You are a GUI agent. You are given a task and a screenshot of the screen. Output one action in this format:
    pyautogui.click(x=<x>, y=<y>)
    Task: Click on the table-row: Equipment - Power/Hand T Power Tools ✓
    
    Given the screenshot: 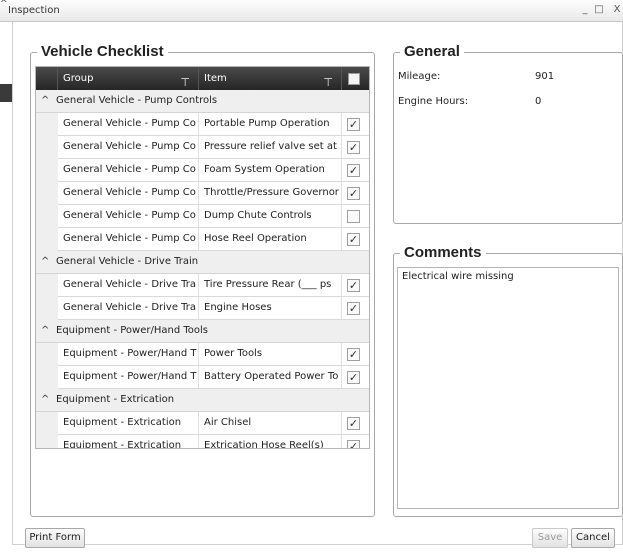 What is the action you would take?
    pyautogui.click(x=202, y=354)
    